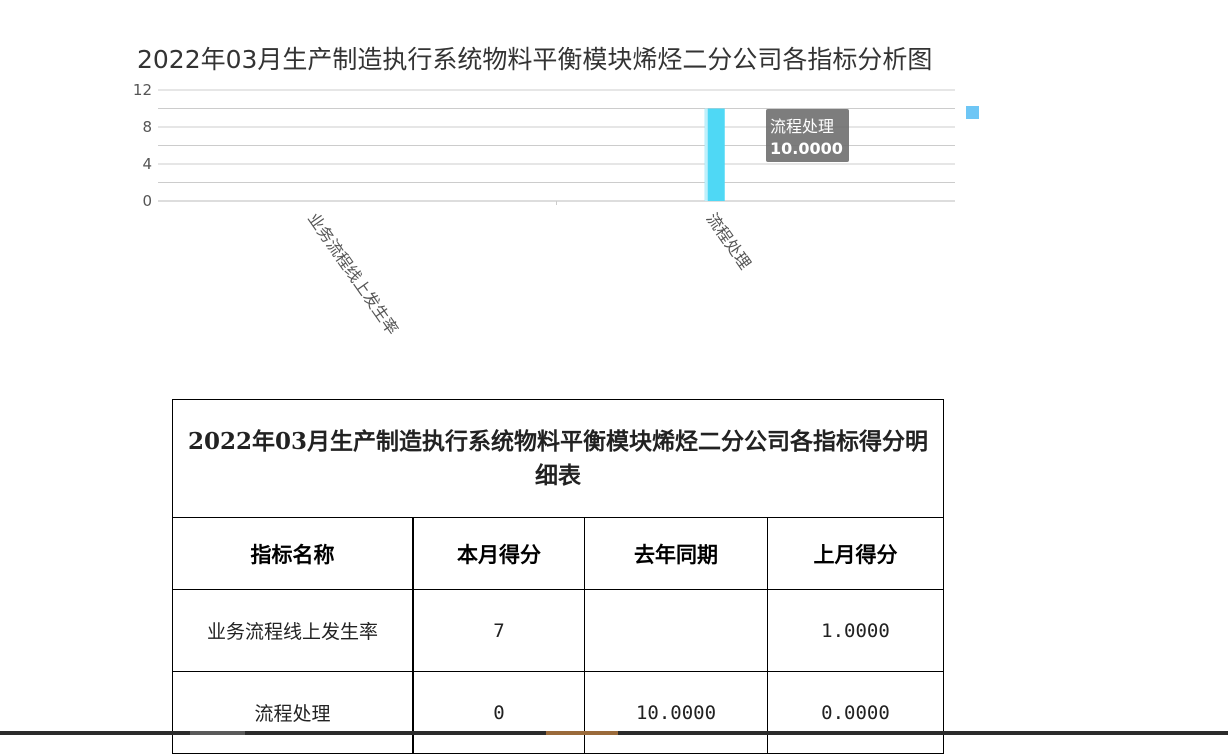 This screenshot has width=1228, height=754. What do you see at coordinates (855, 630) in the screenshot?
I see `cell-last-month: 1.0000` at bounding box center [855, 630].